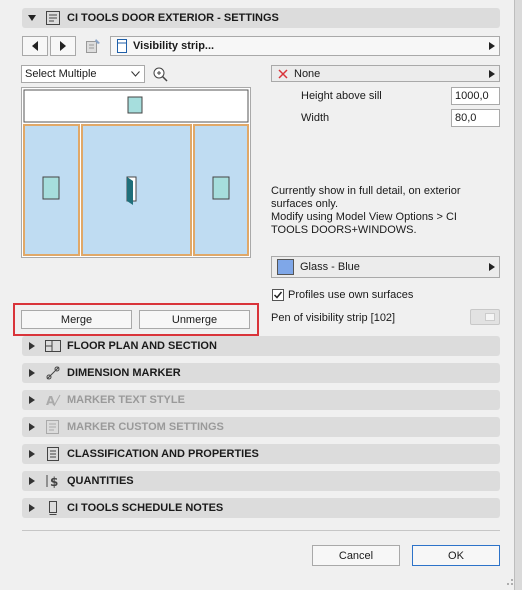  I want to click on height-label: Height above sill, so click(341, 96).